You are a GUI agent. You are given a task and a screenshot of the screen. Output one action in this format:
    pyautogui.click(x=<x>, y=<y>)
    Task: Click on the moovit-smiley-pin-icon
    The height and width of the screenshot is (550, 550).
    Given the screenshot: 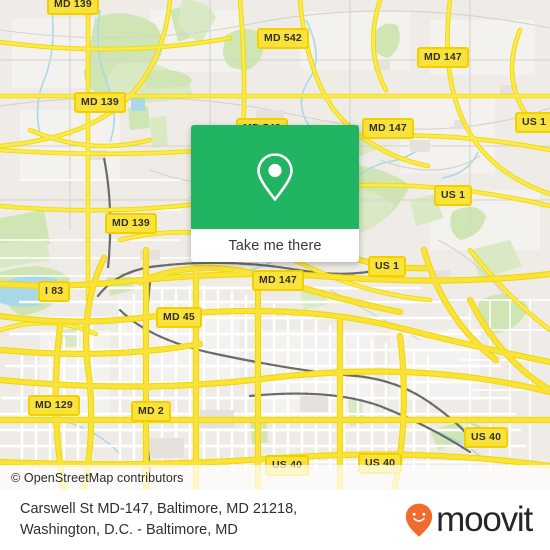 What is the action you would take?
    pyautogui.click(x=419, y=520)
    